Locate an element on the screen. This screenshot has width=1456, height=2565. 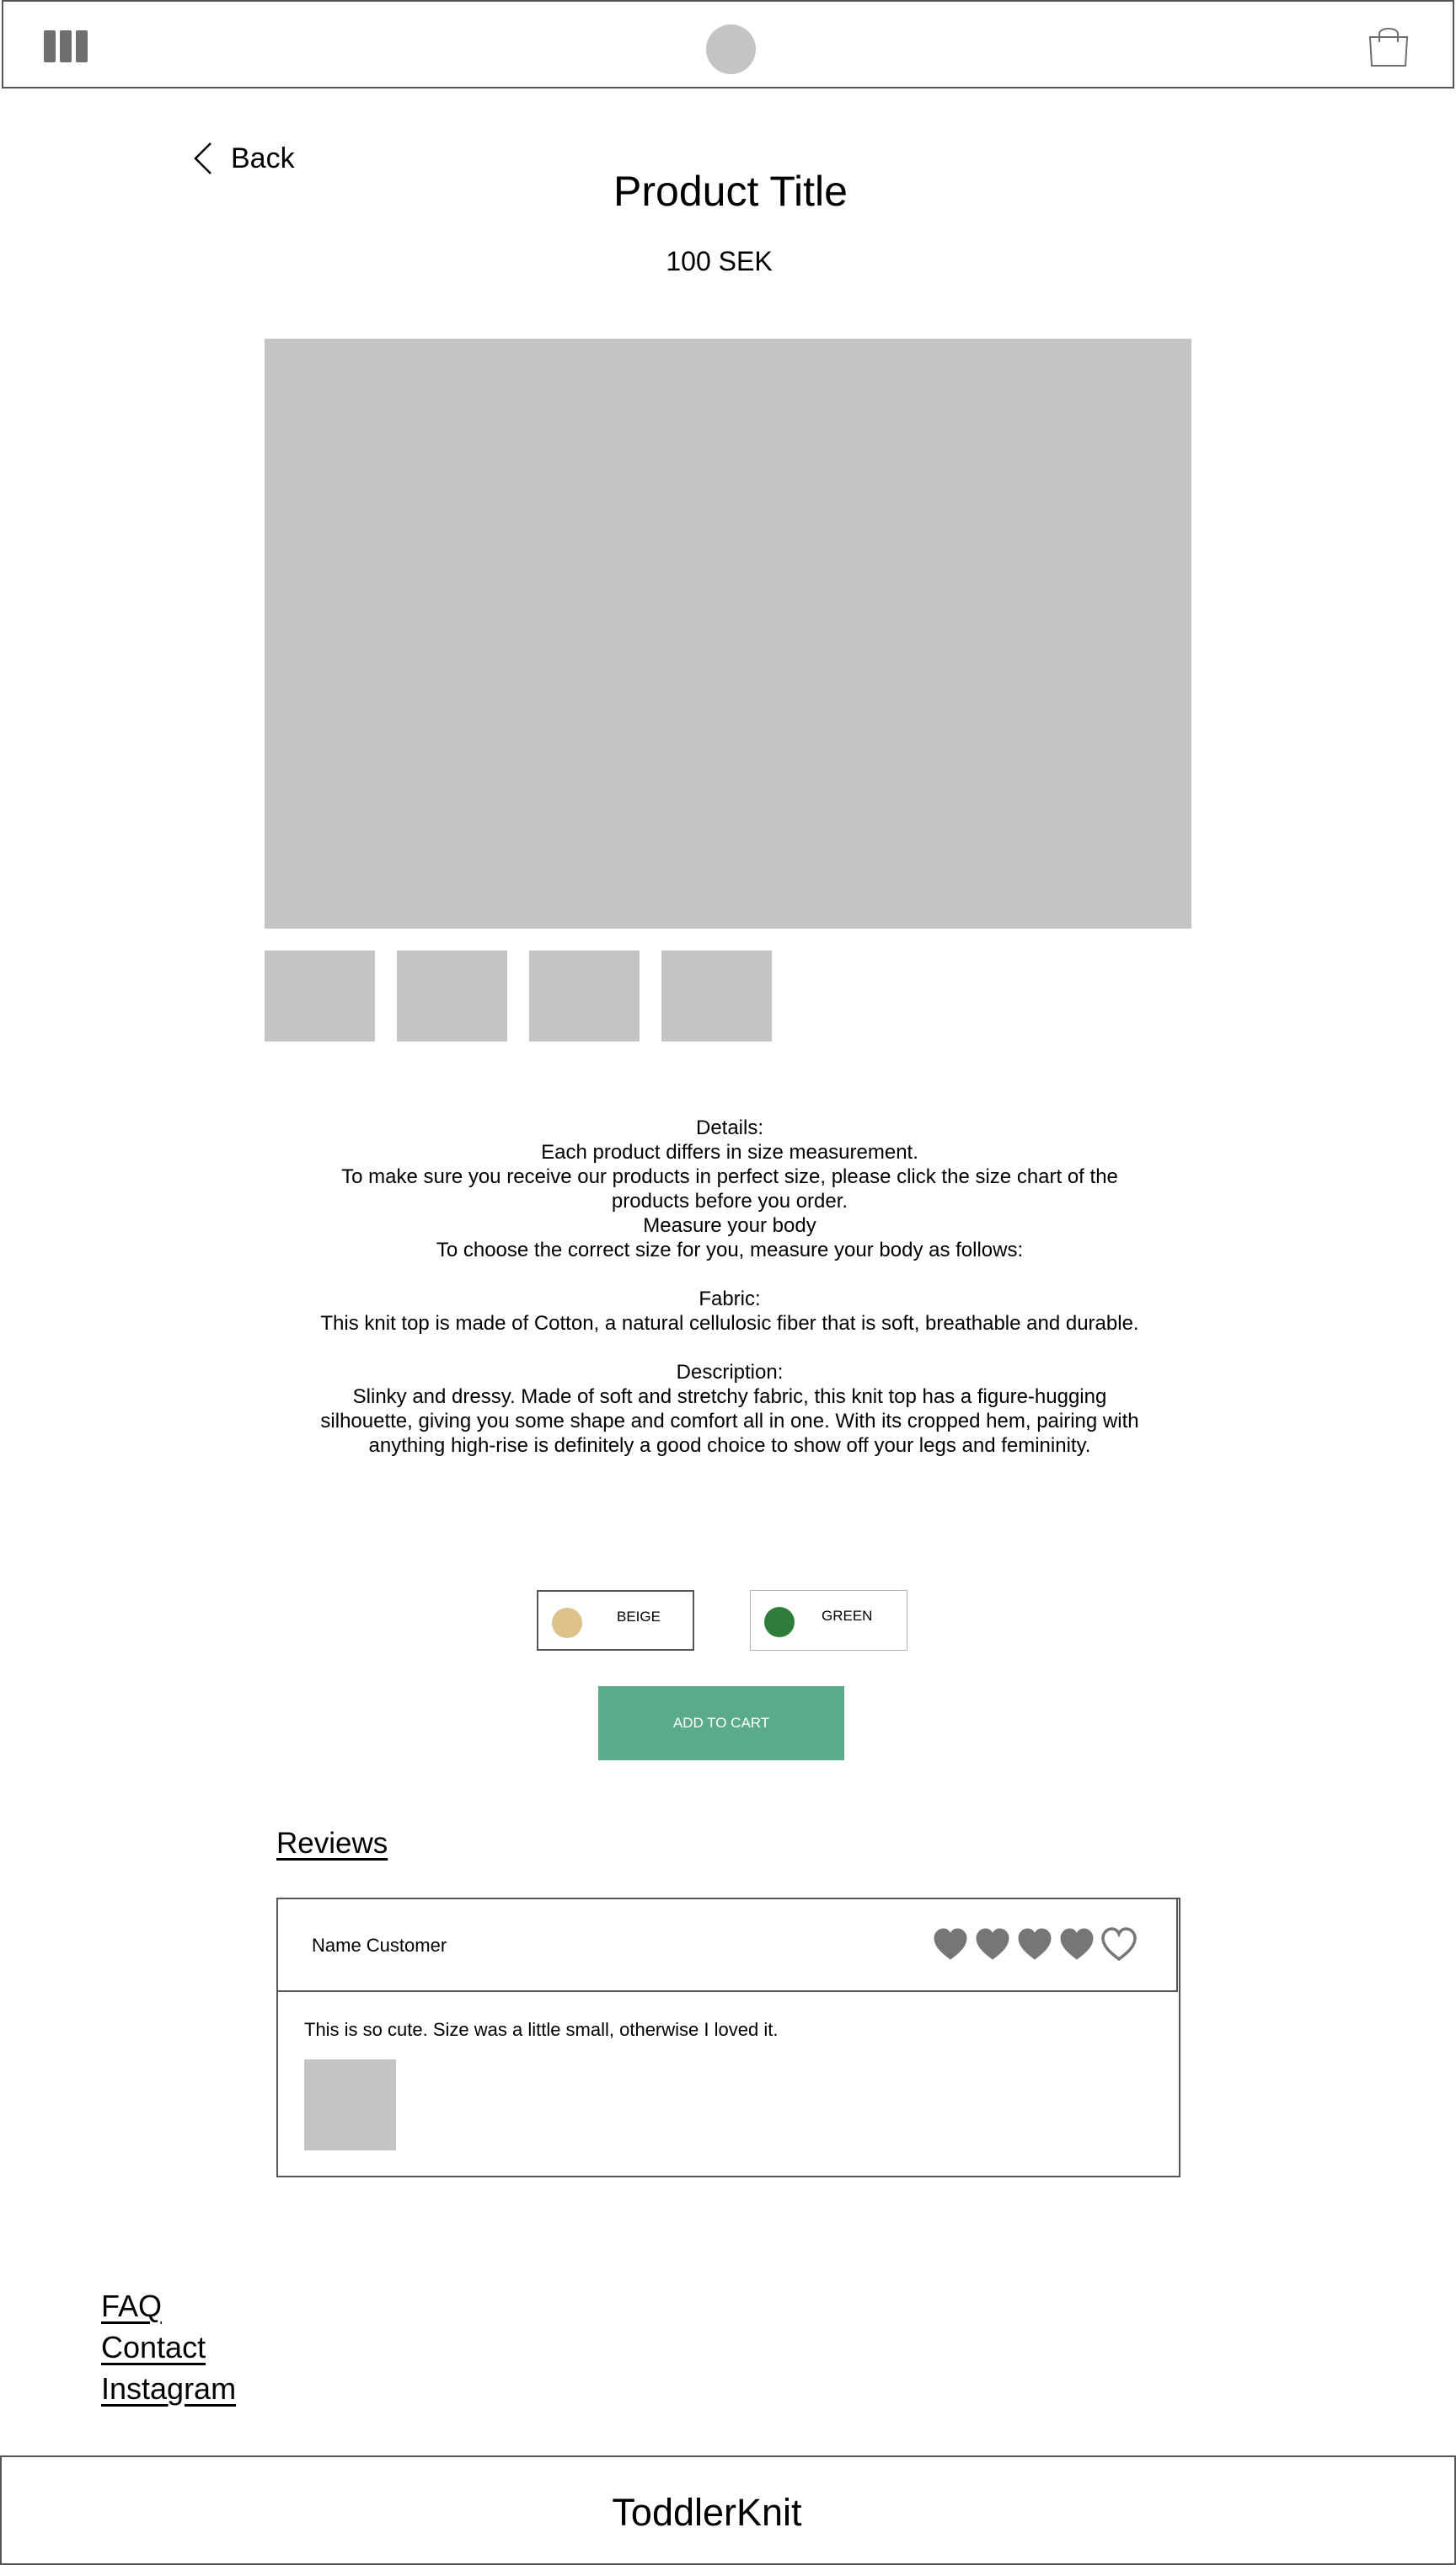
shopping-bag-icon is located at coordinates (1388, 46).